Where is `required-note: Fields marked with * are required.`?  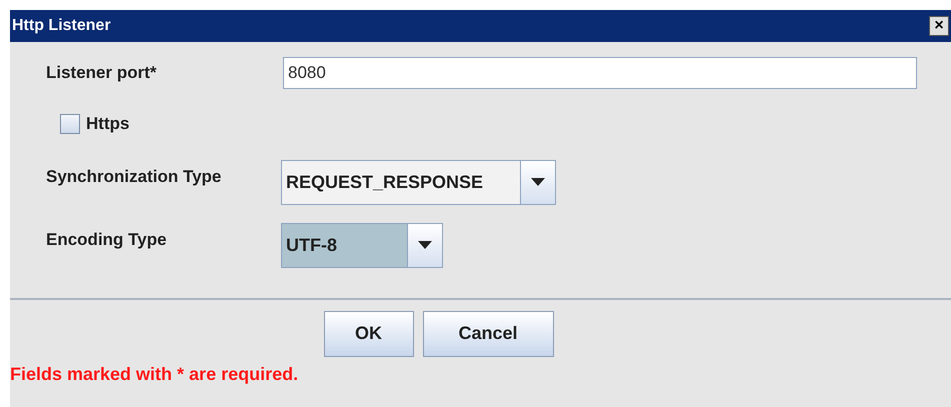
required-note: Fields marked with * are required. is located at coordinates (155, 374).